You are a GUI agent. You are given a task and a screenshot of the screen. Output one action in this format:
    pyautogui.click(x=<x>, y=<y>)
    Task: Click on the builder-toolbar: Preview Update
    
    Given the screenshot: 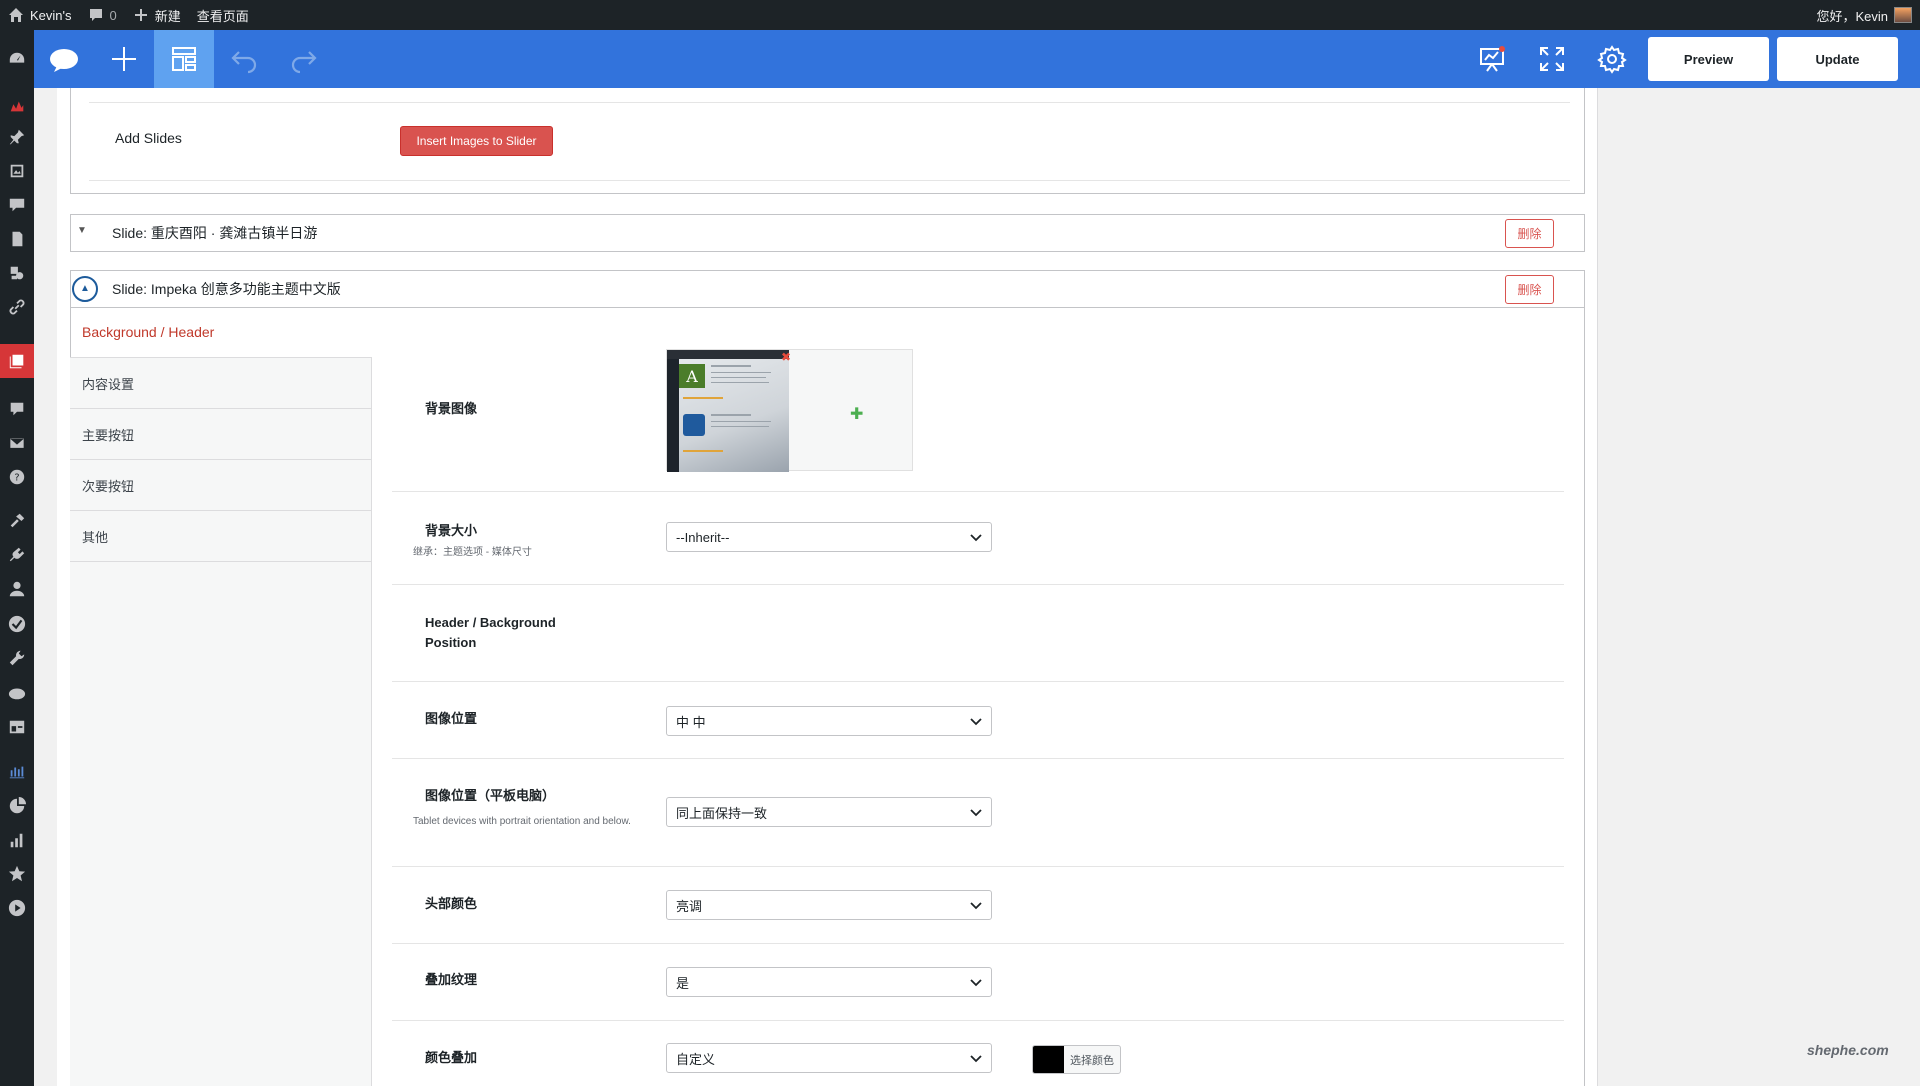 What is the action you would take?
    pyautogui.click(x=977, y=59)
    